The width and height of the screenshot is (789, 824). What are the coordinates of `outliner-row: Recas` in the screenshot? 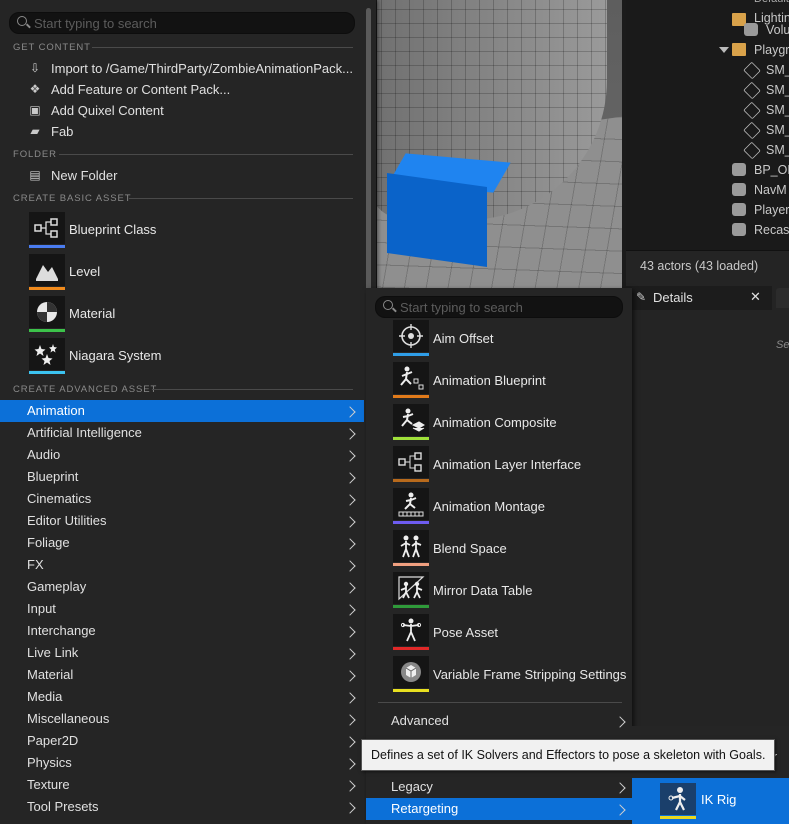 It's located at (707, 230).